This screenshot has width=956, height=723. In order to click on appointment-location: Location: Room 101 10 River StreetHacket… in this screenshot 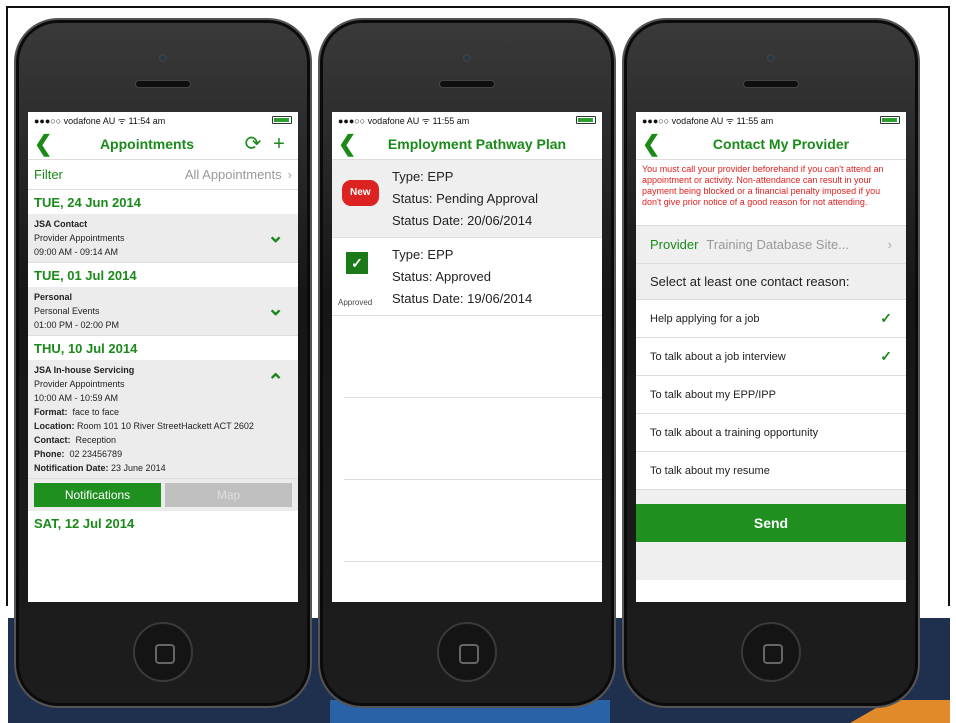, I will do `click(144, 426)`.